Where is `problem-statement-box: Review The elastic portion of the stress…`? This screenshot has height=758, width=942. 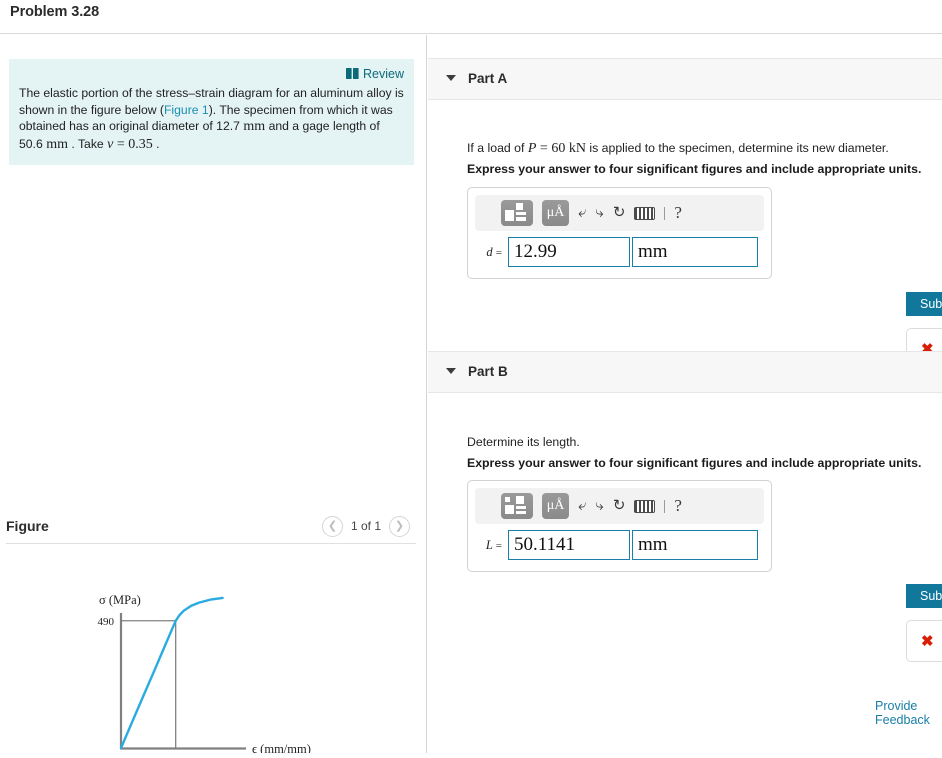 problem-statement-box: Review The elastic portion of the stress… is located at coordinates (211, 112).